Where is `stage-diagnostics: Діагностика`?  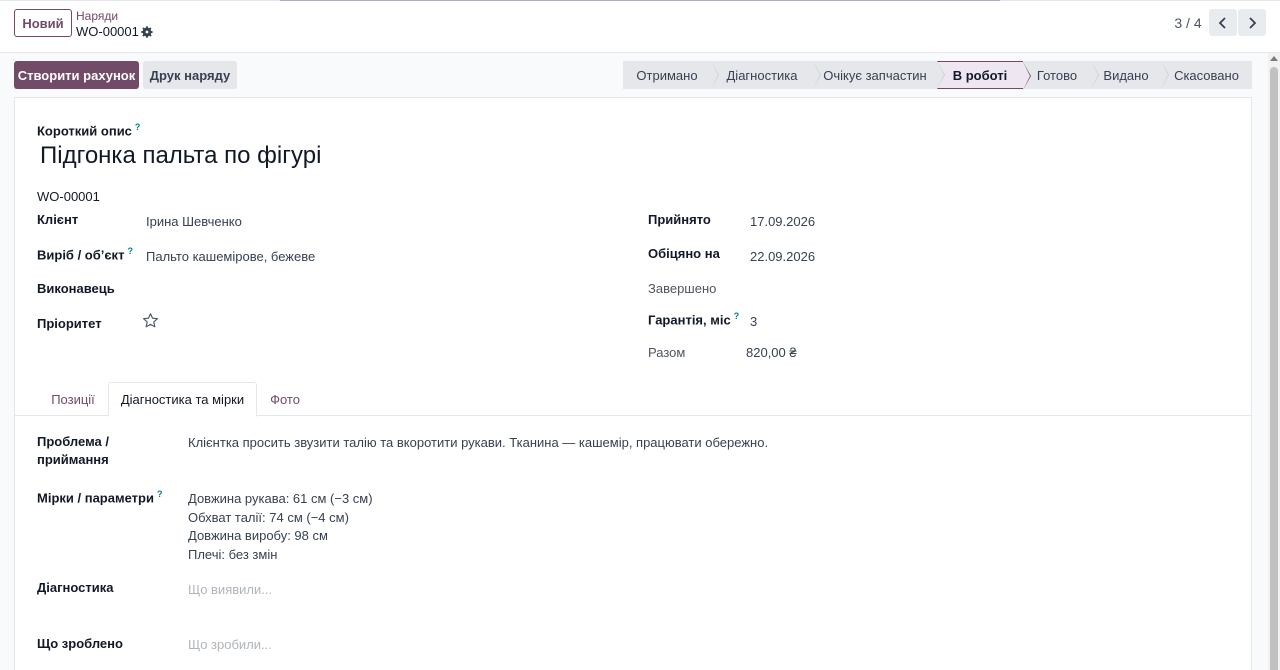 stage-diagnostics: Діагностика is located at coordinates (766, 75).